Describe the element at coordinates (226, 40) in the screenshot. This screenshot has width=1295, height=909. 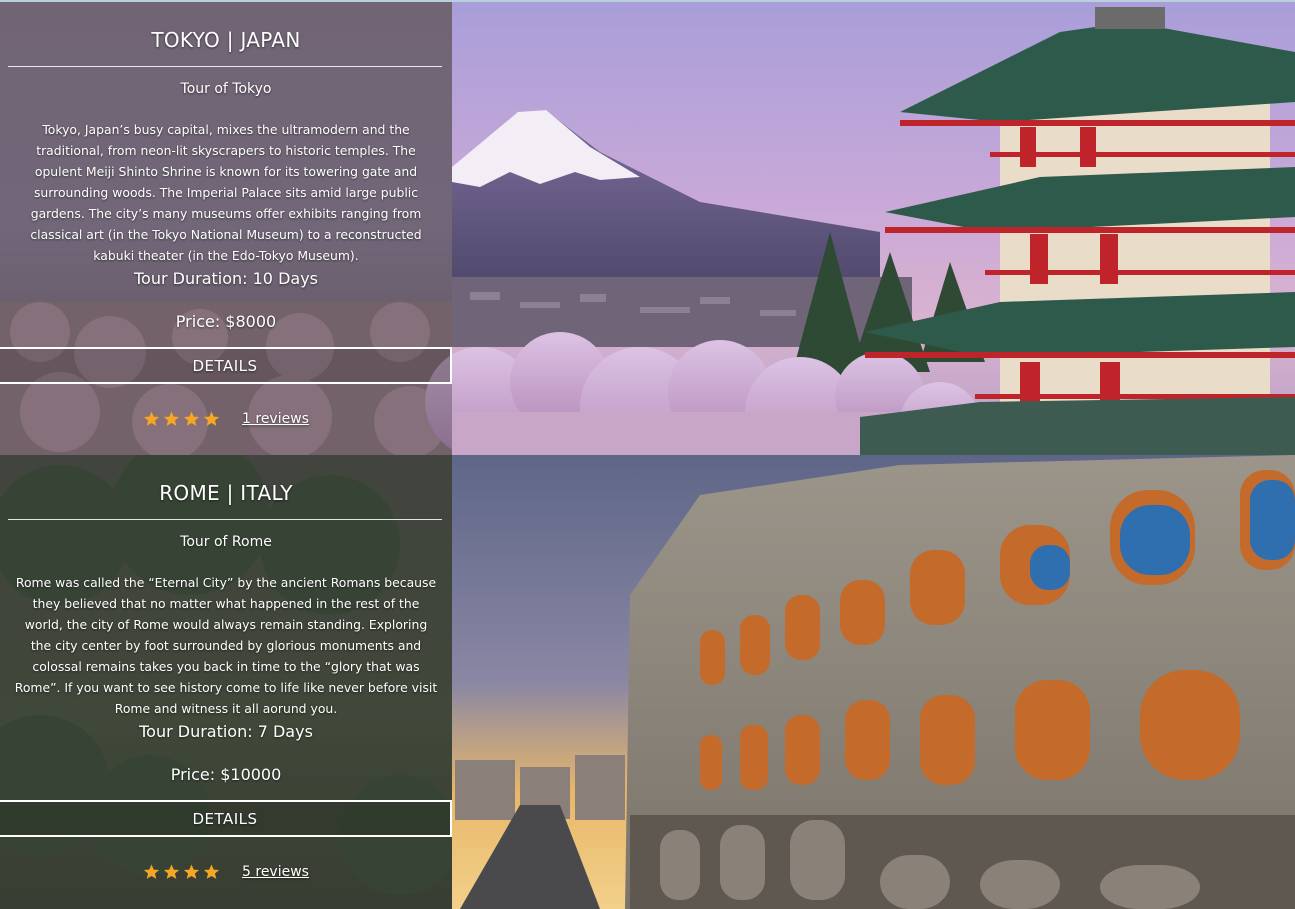
I see `tour-title: TOKYO | JAPAN` at that location.